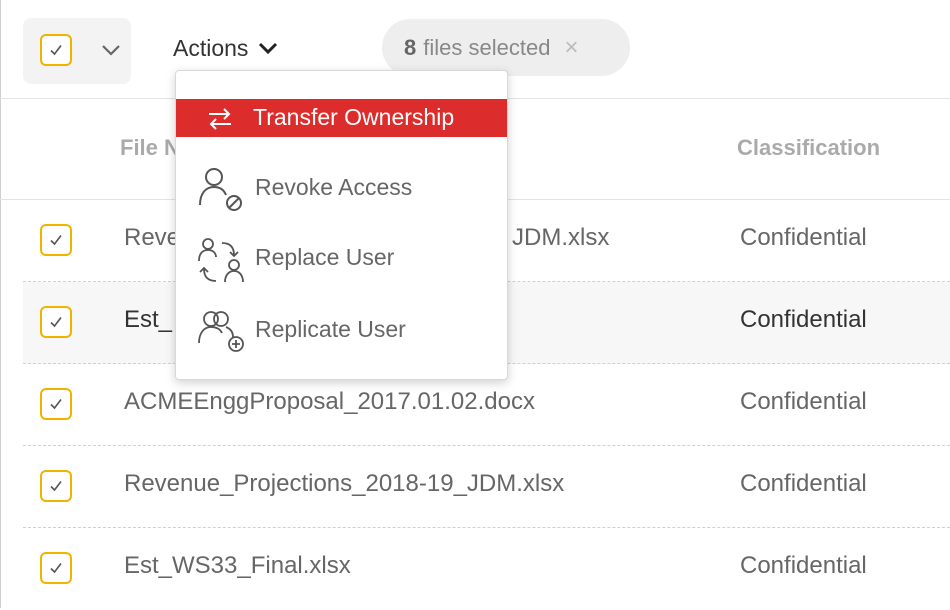  Describe the element at coordinates (221, 331) in the screenshot. I see `user-replicate-icon` at that location.